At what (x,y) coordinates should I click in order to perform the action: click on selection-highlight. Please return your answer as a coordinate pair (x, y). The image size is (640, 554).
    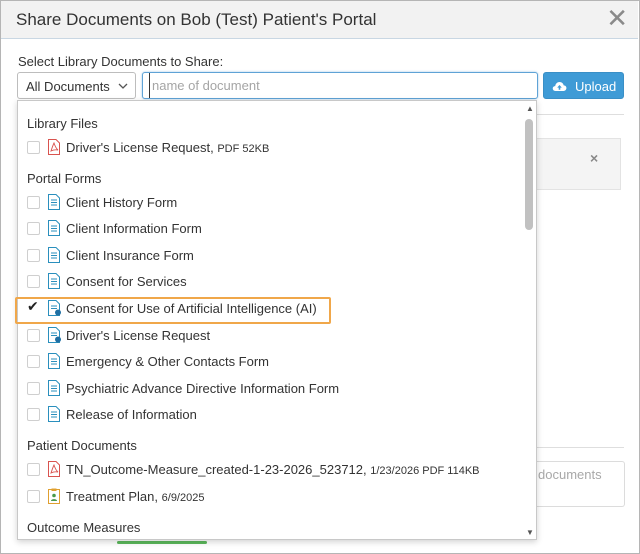
    Looking at the image, I should click on (173, 310).